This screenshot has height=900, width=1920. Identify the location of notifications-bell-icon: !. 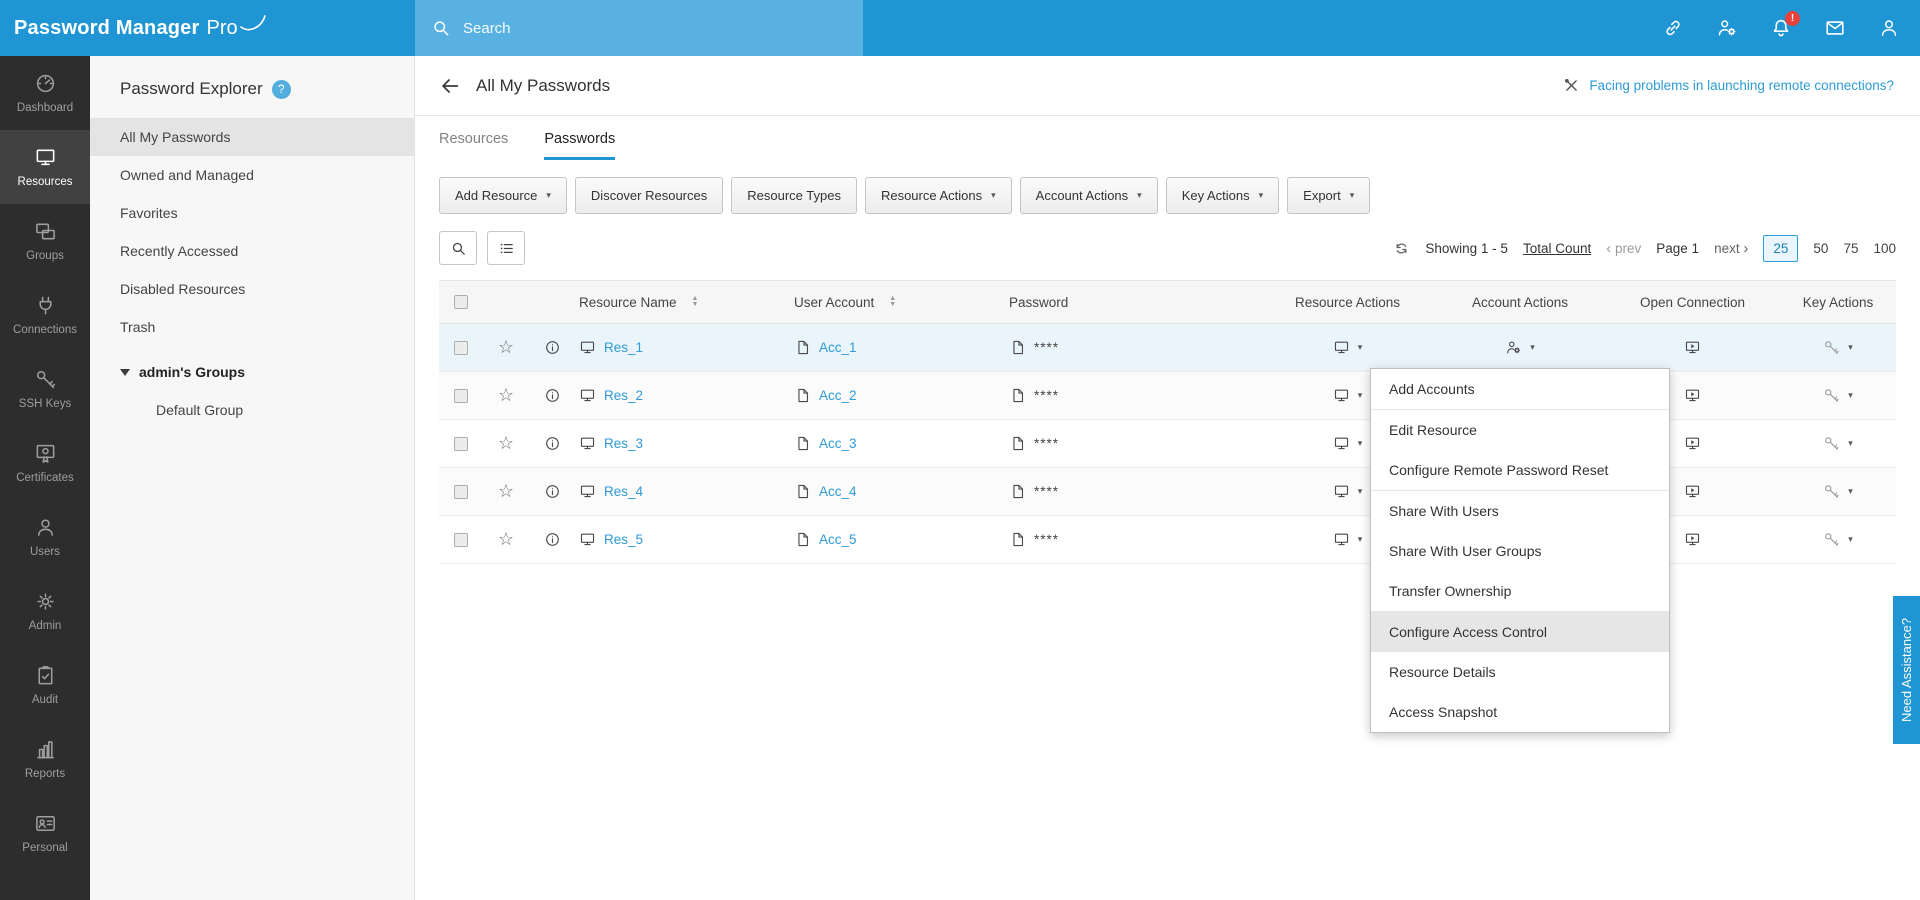
(1785, 25).